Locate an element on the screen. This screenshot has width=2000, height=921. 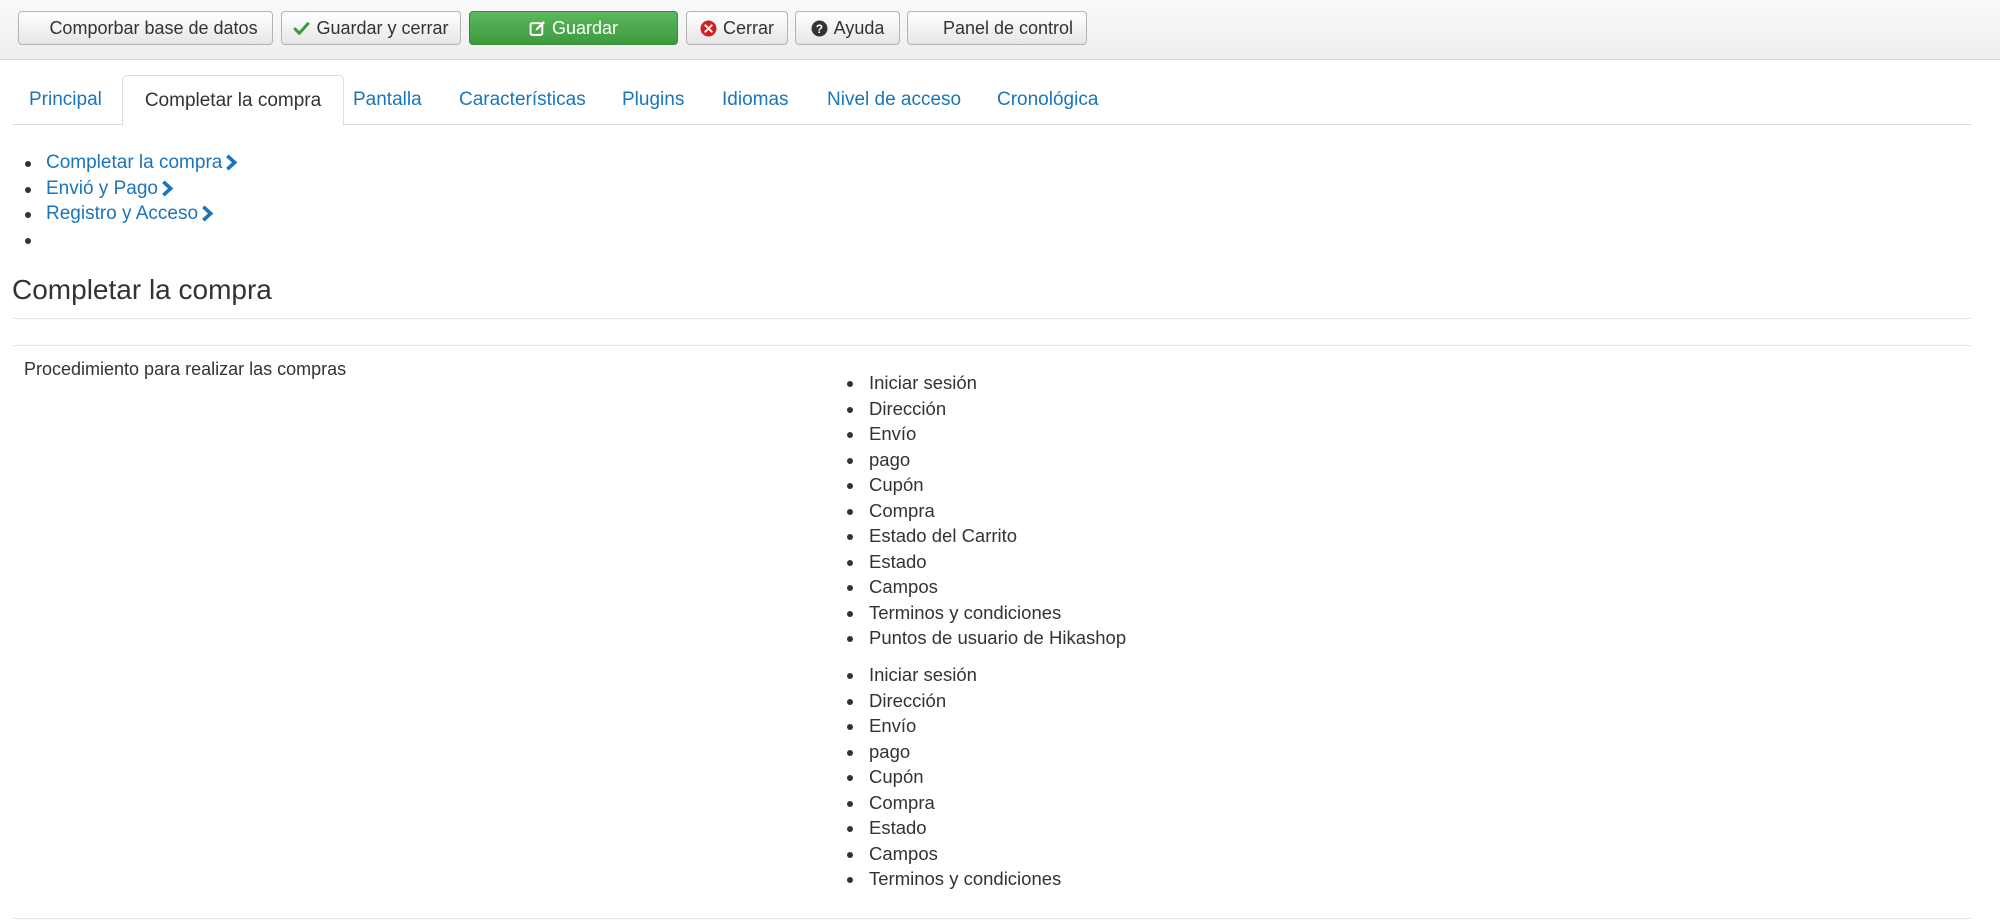
procedure-label: Procedimiento para realizar las compras is located at coordinates (185, 369).